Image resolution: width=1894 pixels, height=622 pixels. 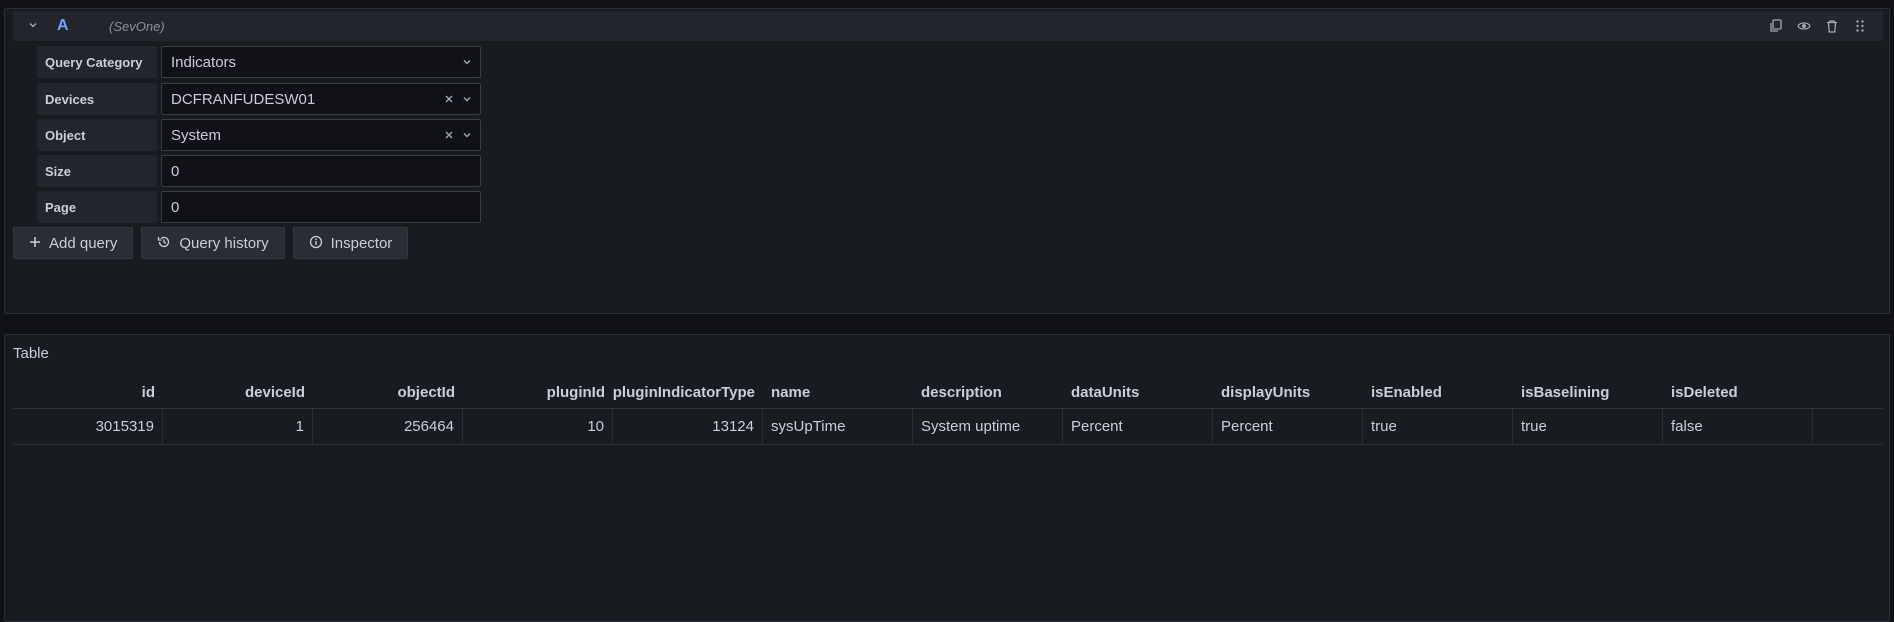 I want to click on plus-icon, so click(x=35, y=243).